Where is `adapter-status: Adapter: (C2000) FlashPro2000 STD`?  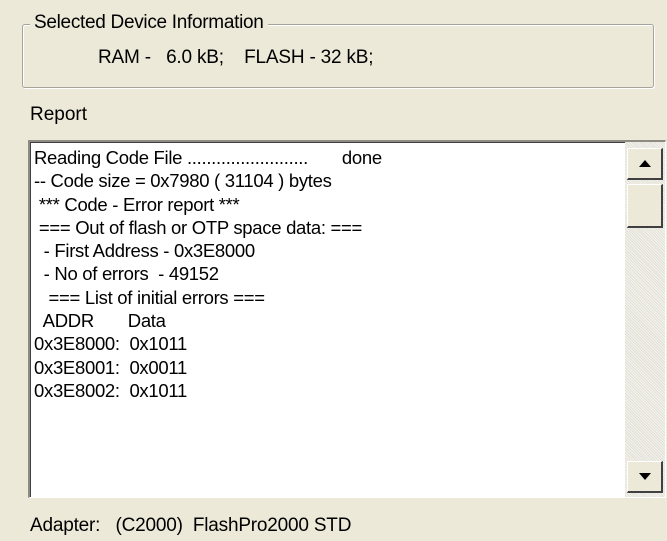 adapter-status: Adapter: (C2000) FlashPro2000 STD is located at coordinates (191, 525).